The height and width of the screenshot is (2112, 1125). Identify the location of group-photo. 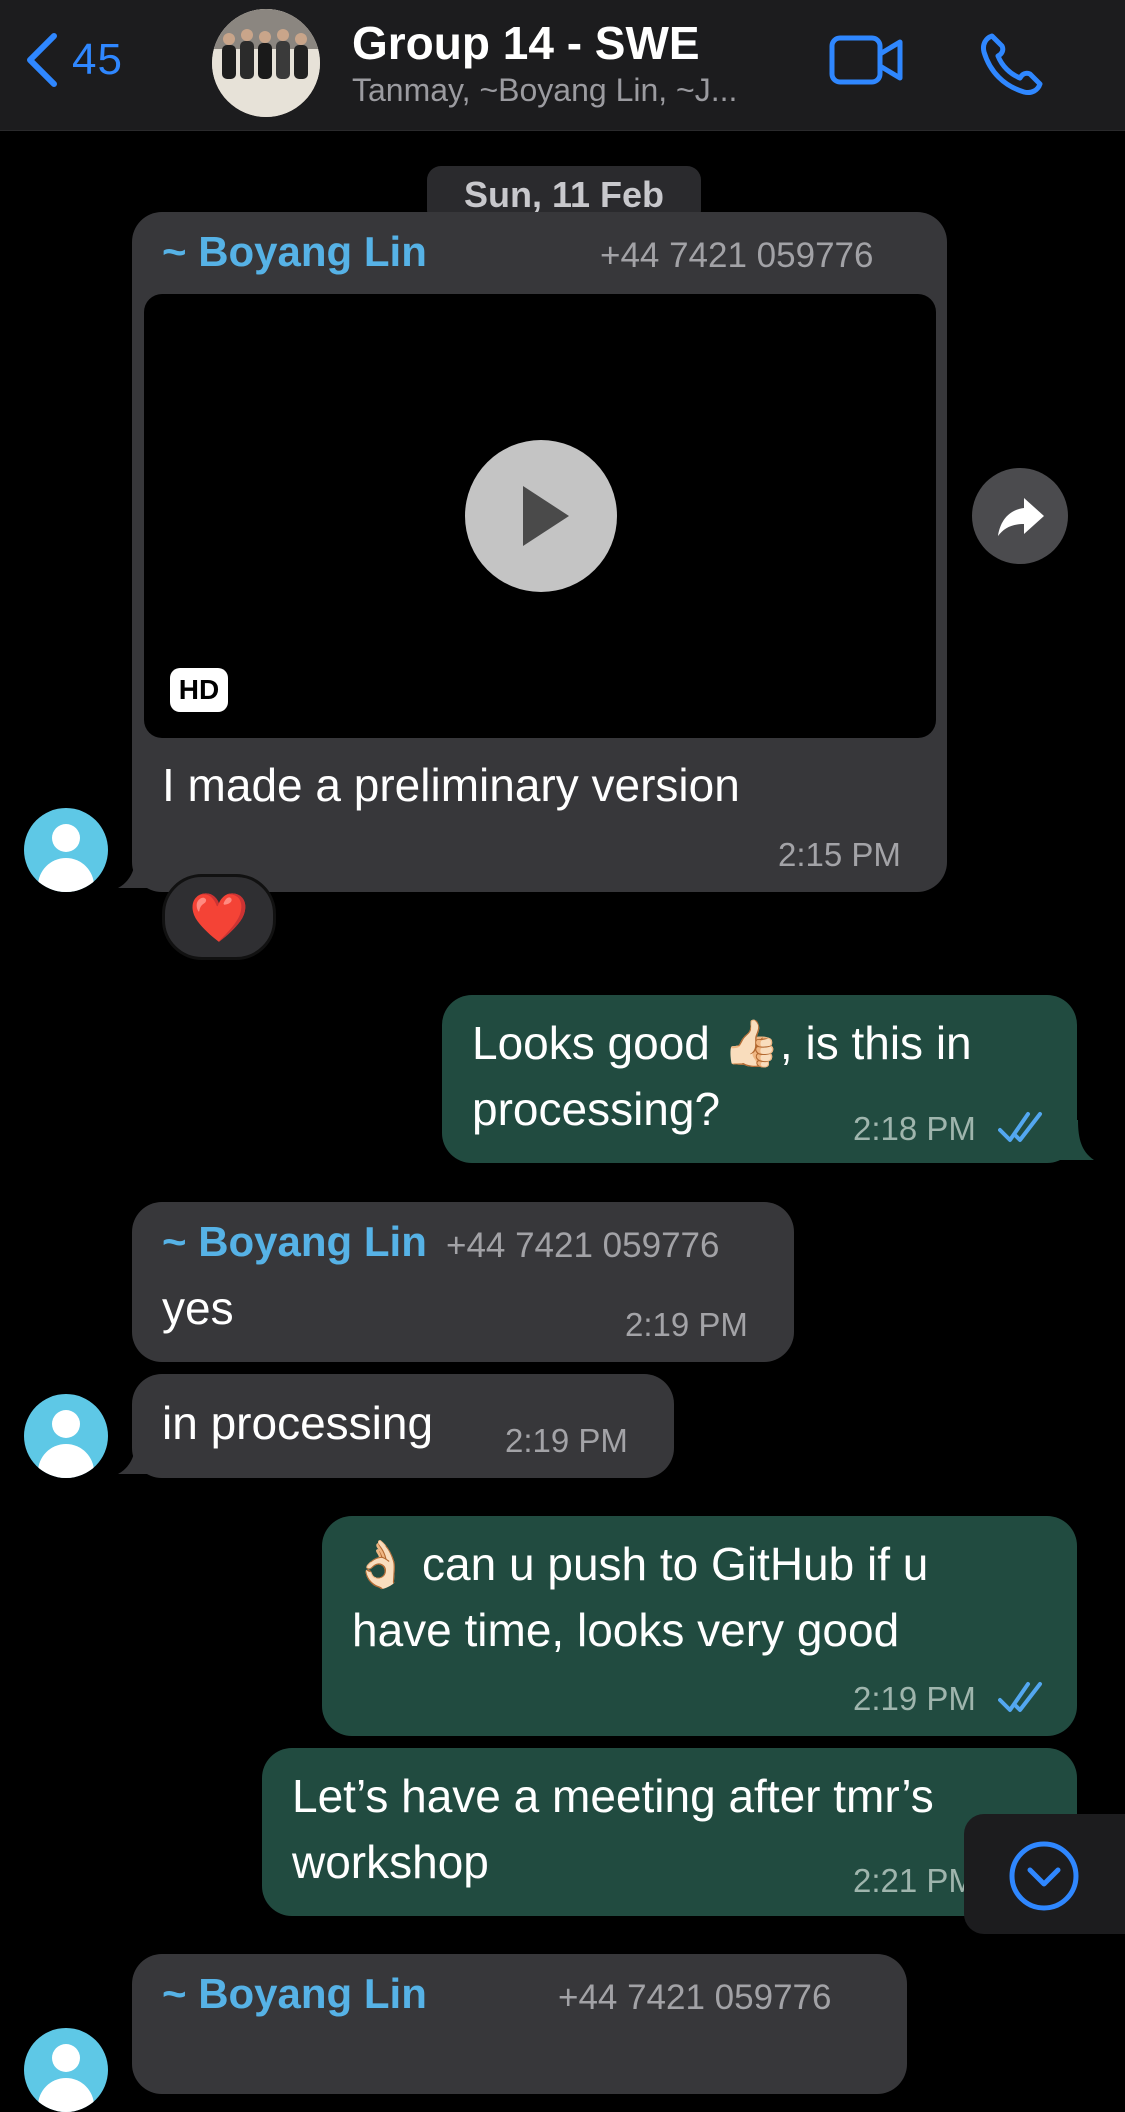
(266, 63).